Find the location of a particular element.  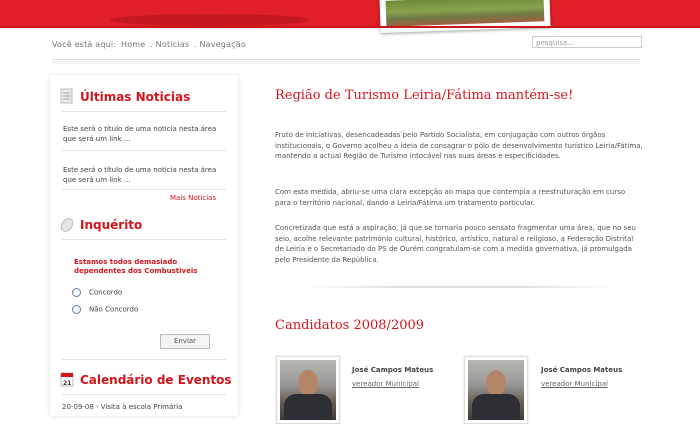

breadcrumb-home-link: Home is located at coordinates (133, 44).